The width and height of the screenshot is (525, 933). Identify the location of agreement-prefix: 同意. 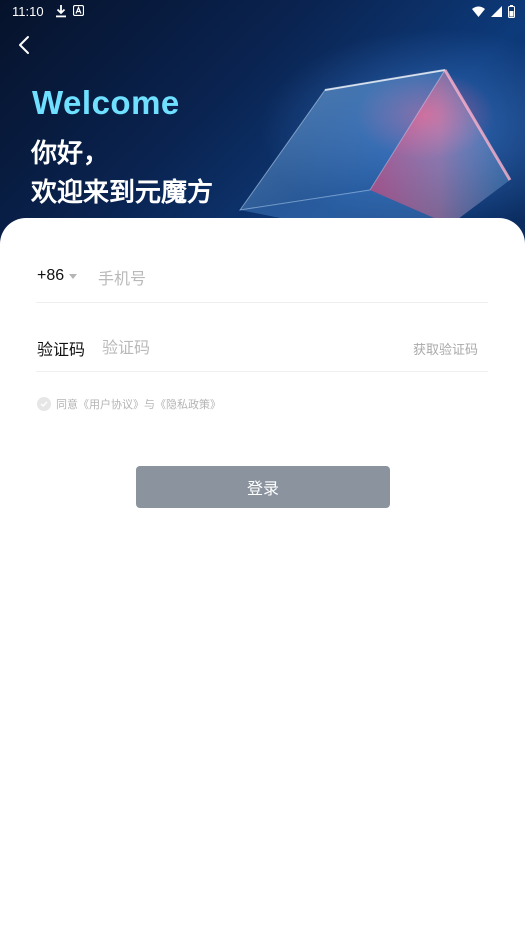
(67, 404).